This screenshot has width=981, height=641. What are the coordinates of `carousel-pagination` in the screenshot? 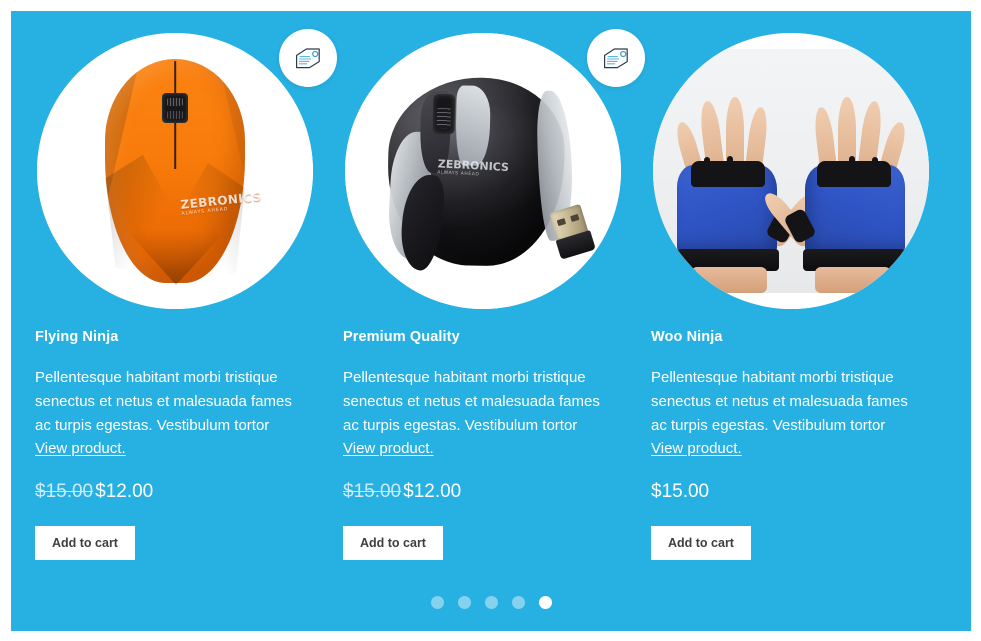 It's located at (491, 602).